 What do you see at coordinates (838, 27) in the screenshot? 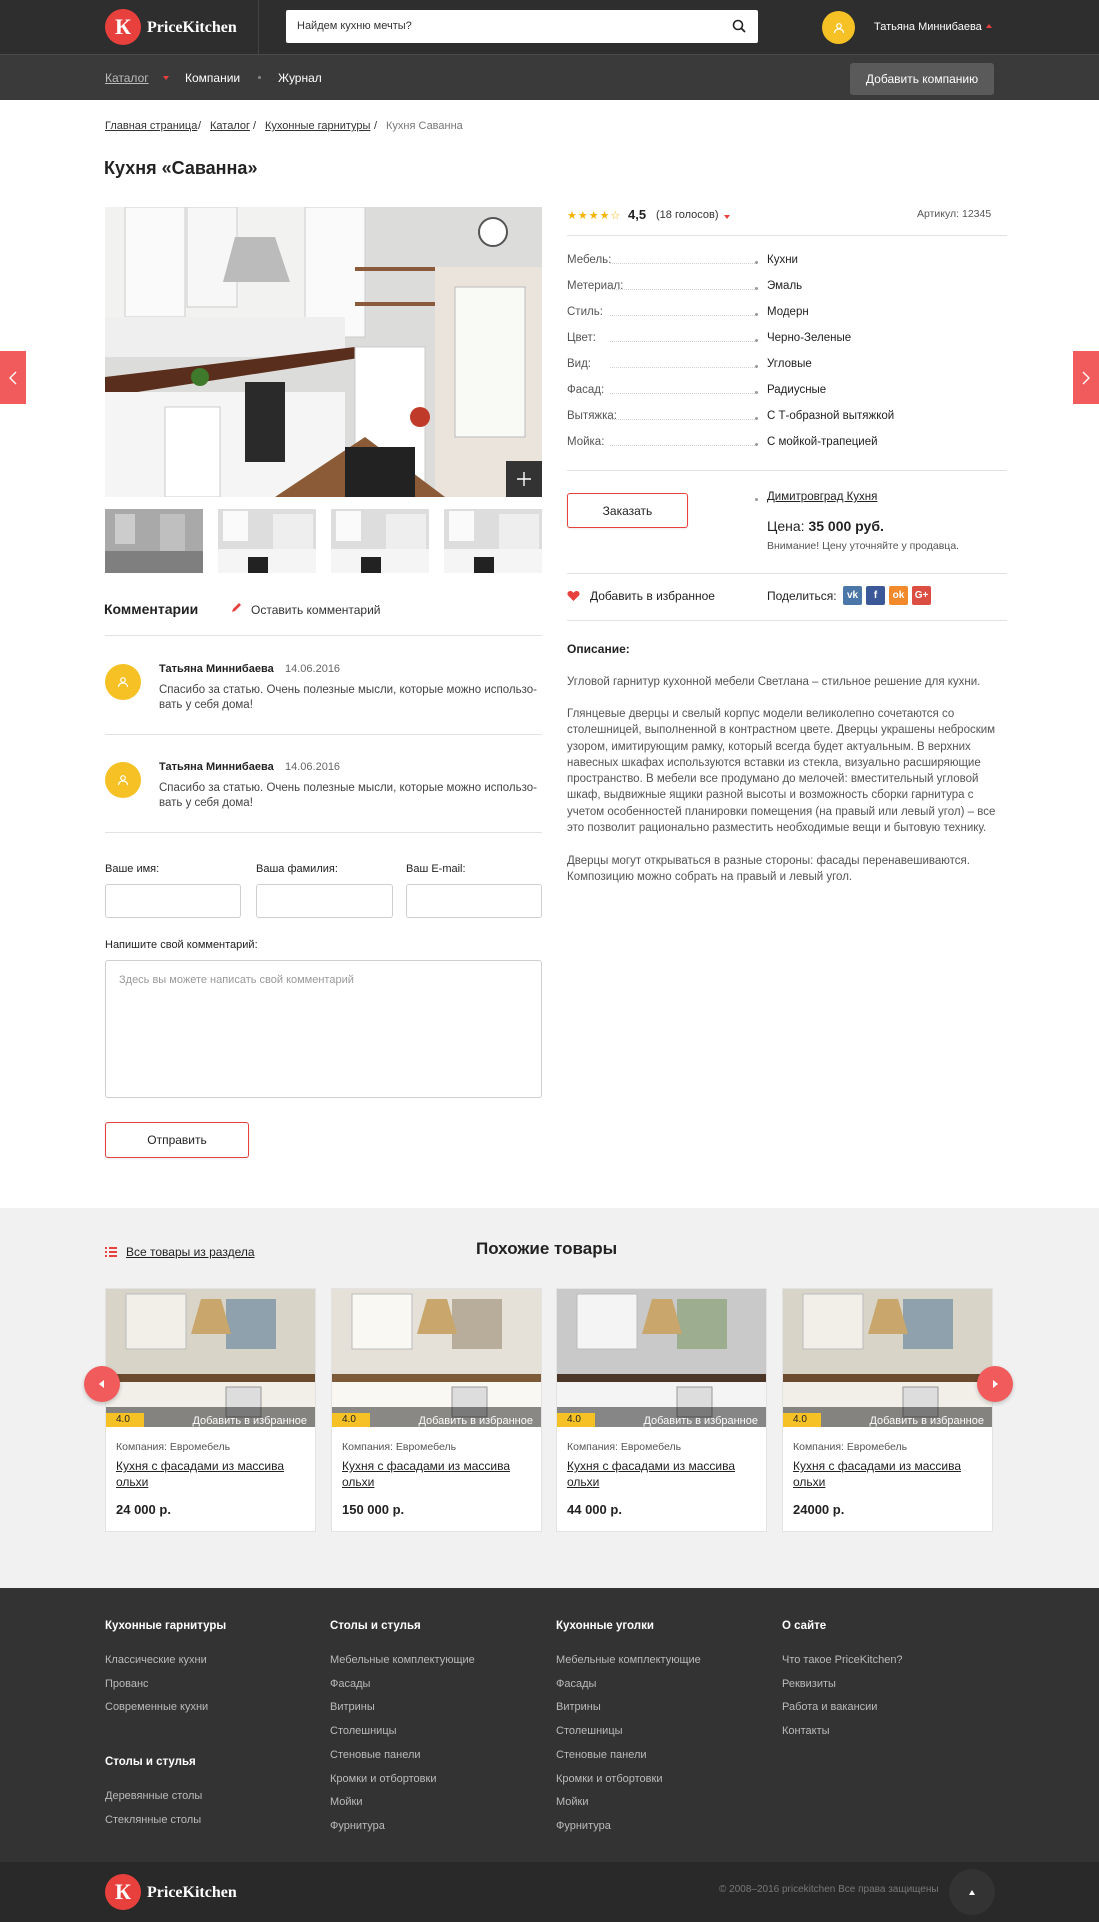
I see `user-avatar` at bounding box center [838, 27].